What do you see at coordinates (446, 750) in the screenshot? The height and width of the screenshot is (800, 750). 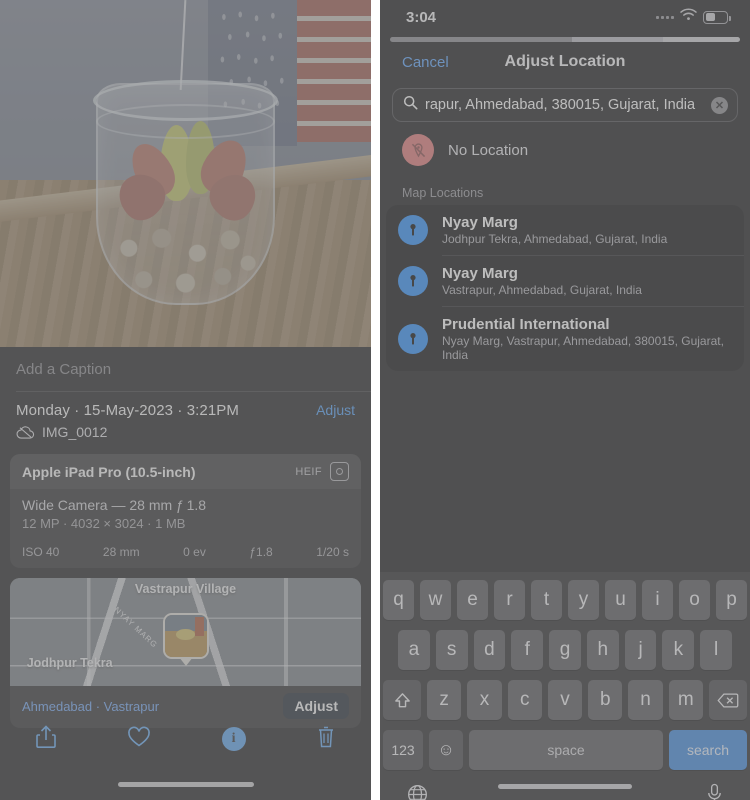 I see `emoji-icon: ☺` at bounding box center [446, 750].